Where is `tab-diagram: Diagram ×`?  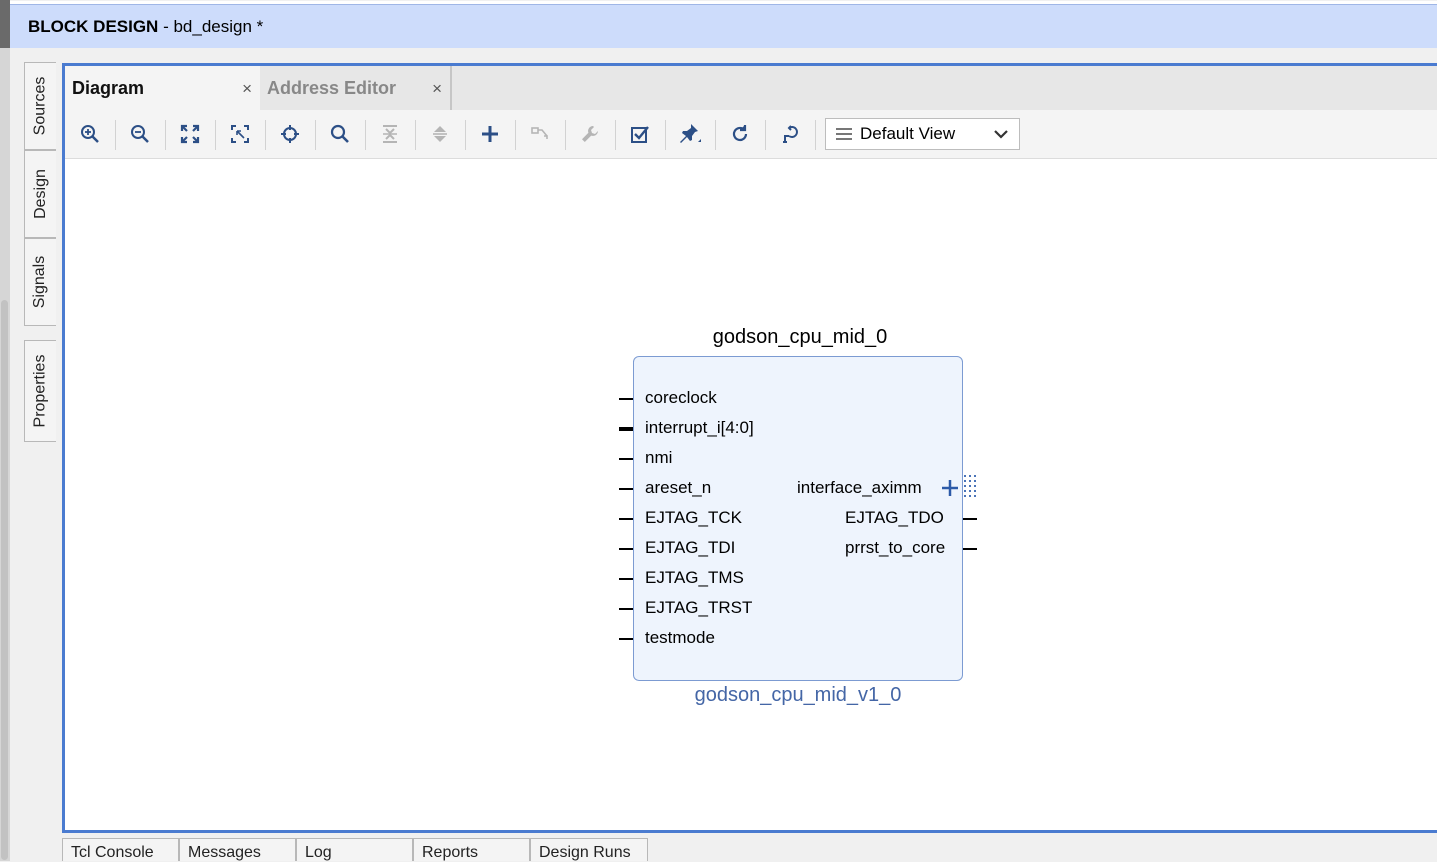 tab-diagram: Diagram × is located at coordinates (162, 88).